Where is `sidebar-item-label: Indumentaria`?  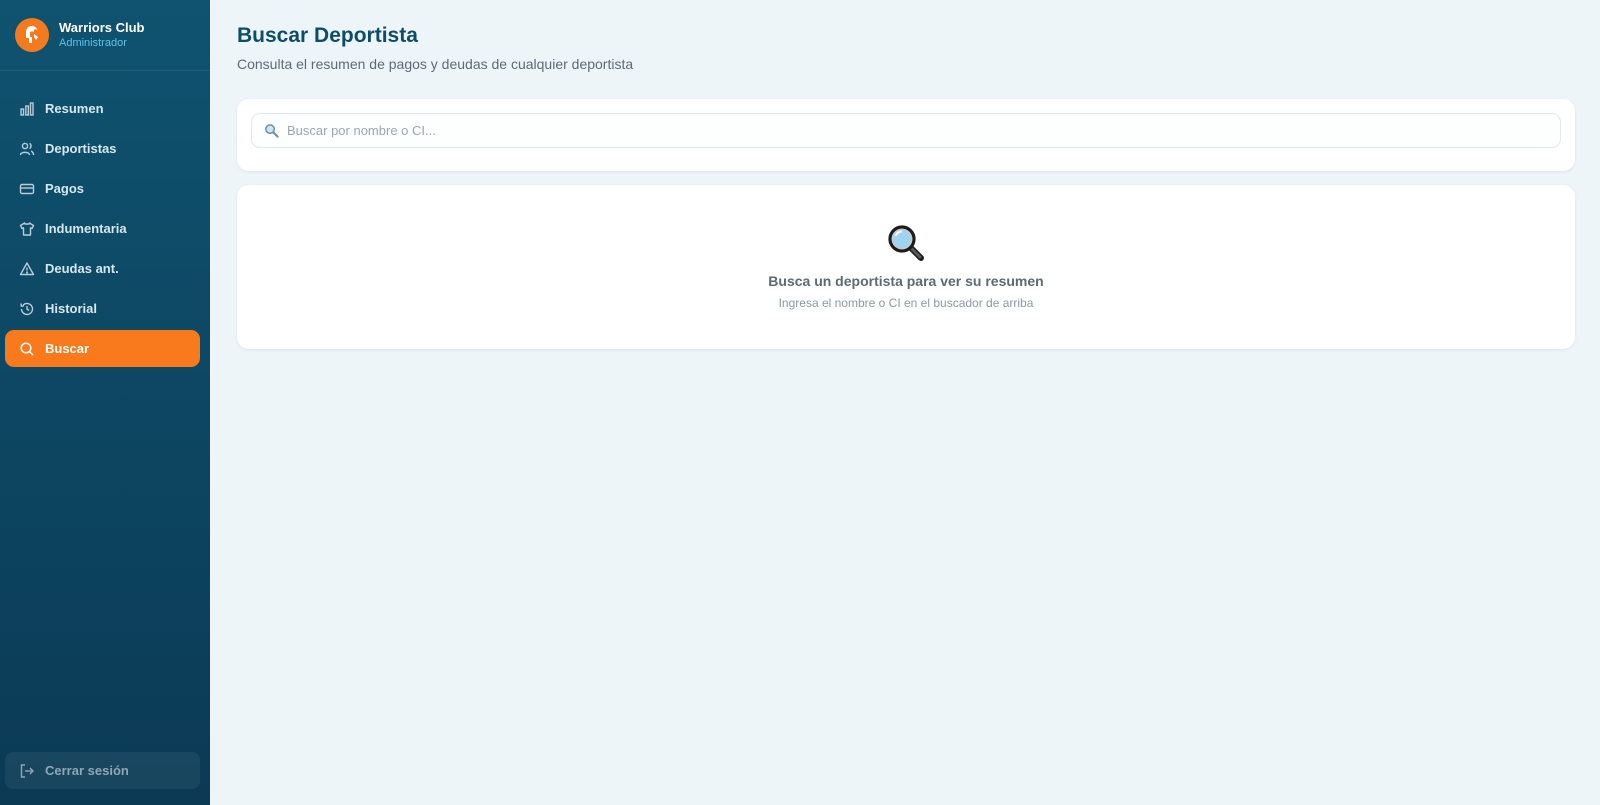
sidebar-item-label: Indumentaria is located at coordinates (86, 228).